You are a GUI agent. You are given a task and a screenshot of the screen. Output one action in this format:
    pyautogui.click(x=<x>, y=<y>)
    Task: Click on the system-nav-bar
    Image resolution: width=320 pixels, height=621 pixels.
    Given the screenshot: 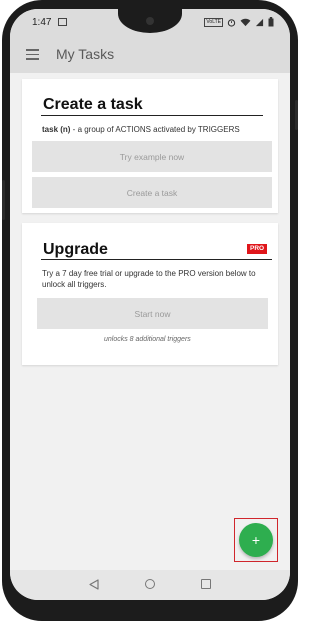 What is the action you would take?
    pyautogui.click(x=150, y=585)
    